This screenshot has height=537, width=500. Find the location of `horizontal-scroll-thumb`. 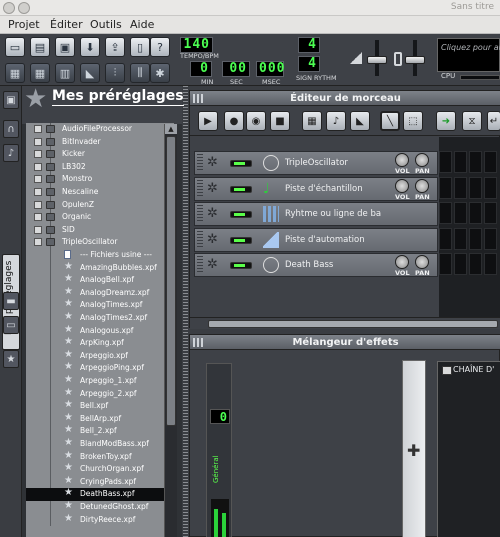

horizontal-scroll-thumb is located at coordinates (353, 324).